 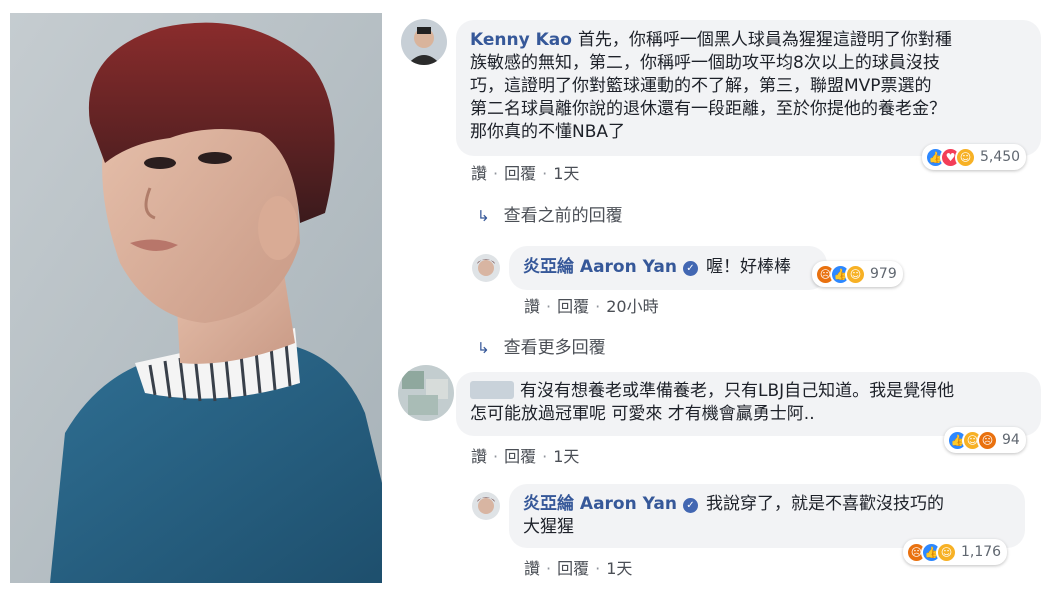 I want to click on comment-text: 我說穿了，就是不喜歡沒技巧的, so click(x=824, y=504).